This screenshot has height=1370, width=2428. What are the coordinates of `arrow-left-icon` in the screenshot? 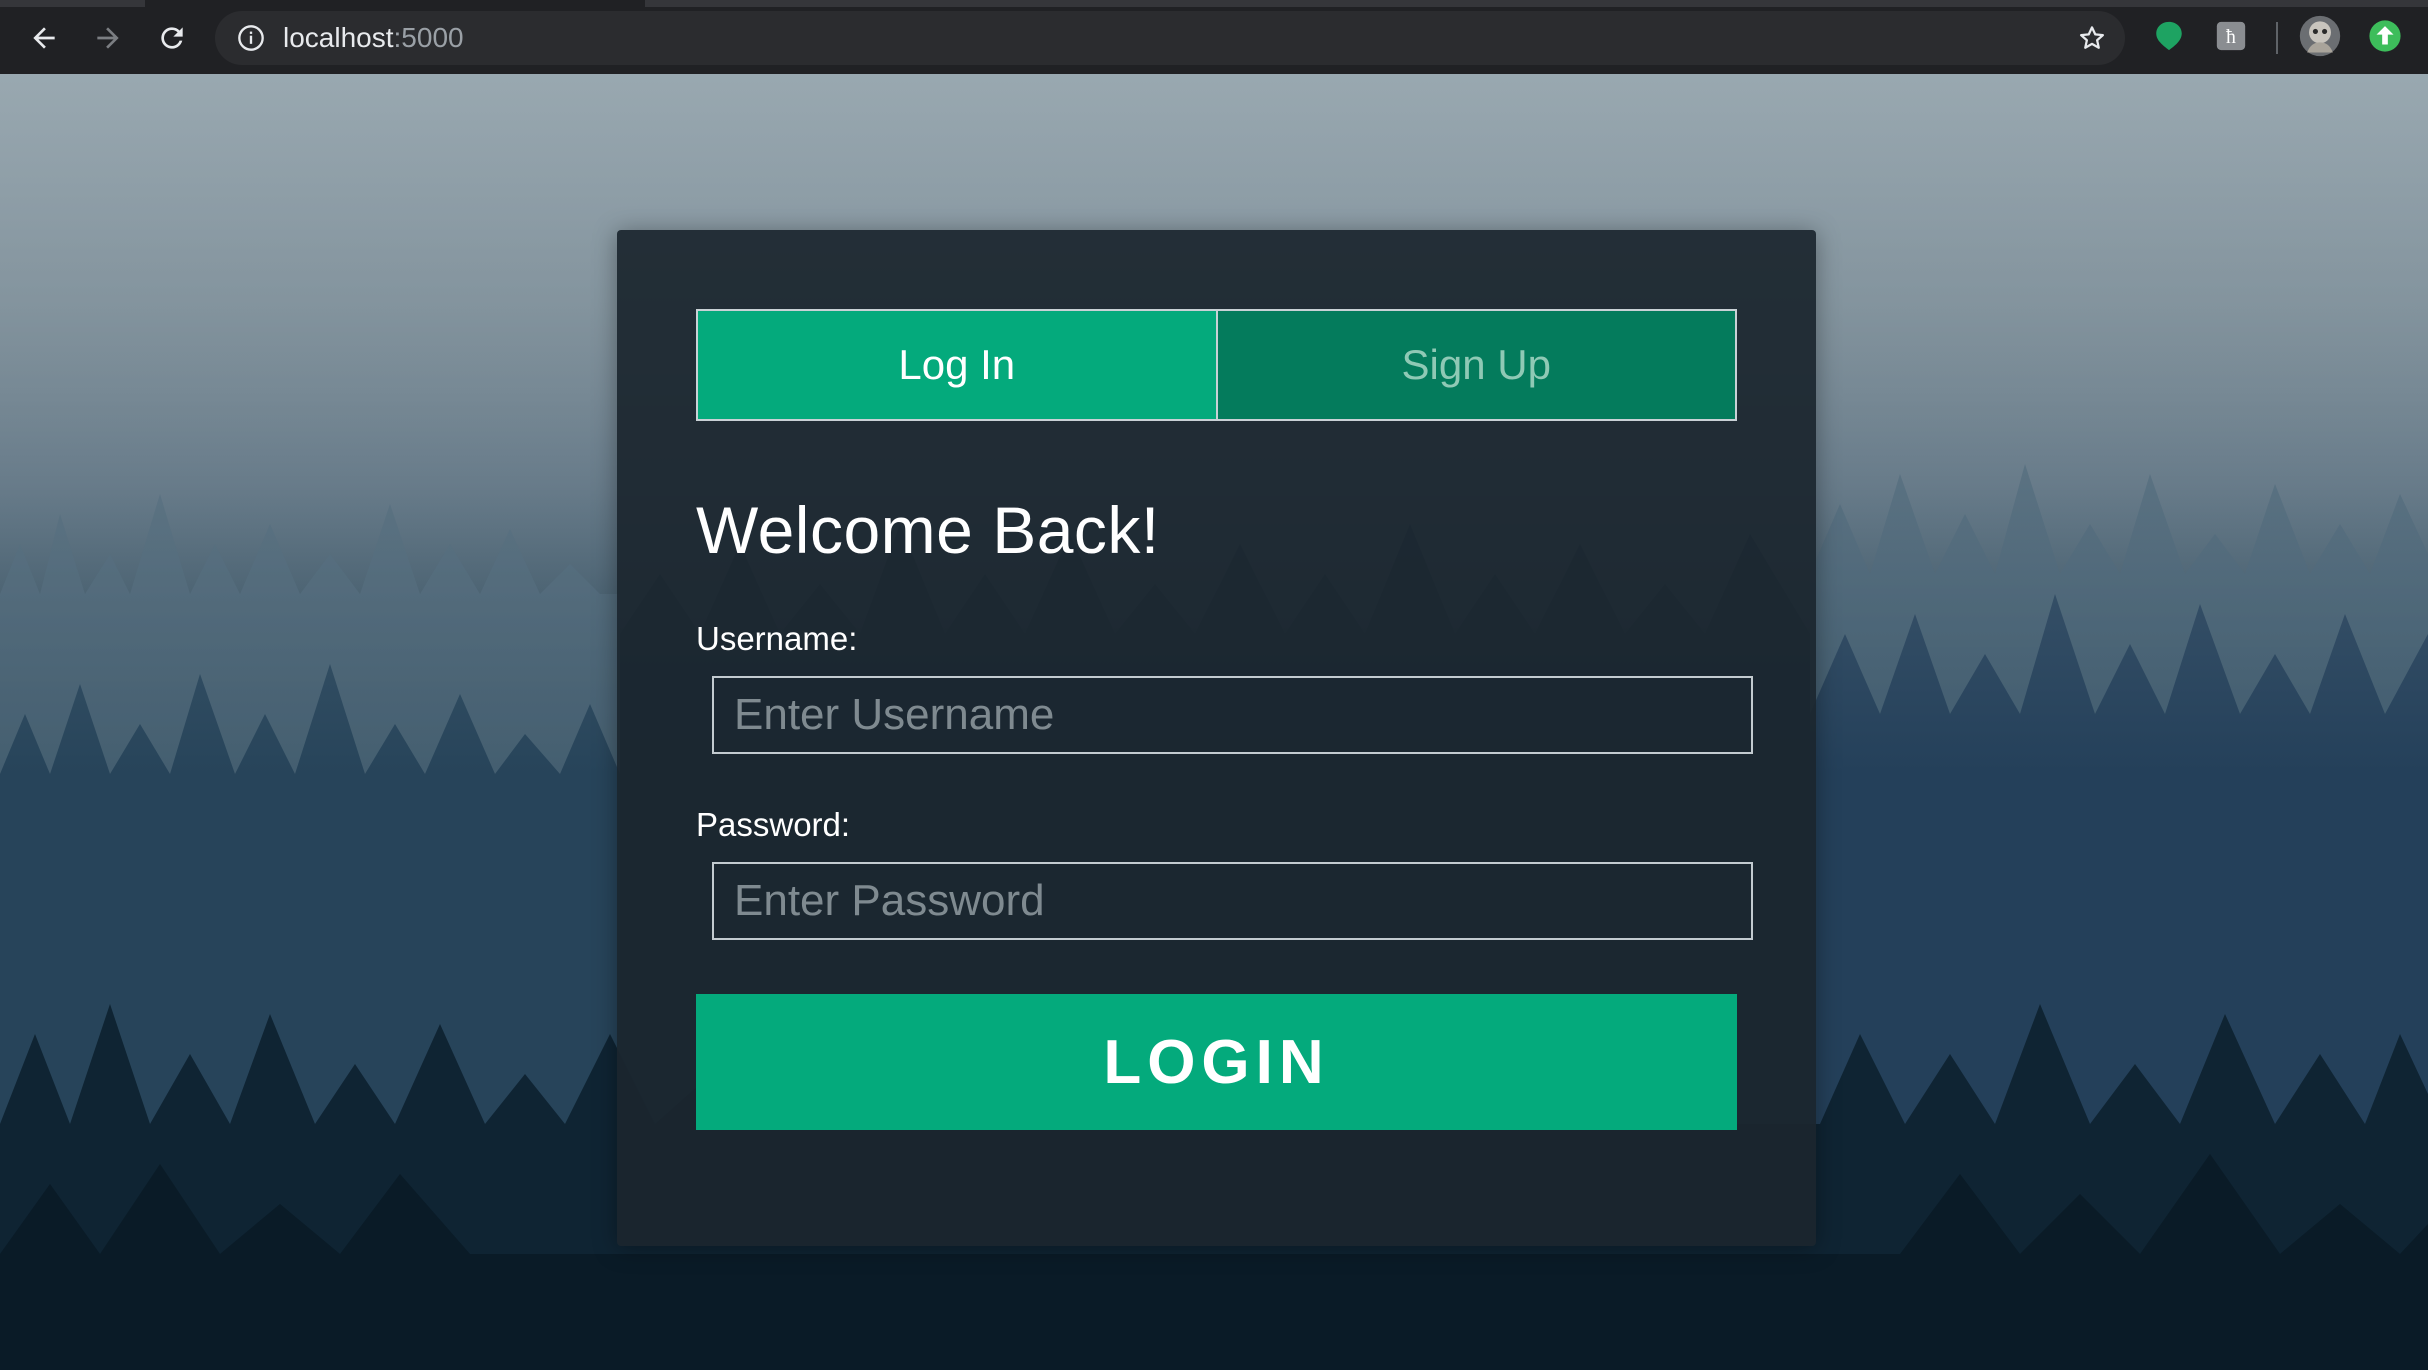 It's located at (44, 38).